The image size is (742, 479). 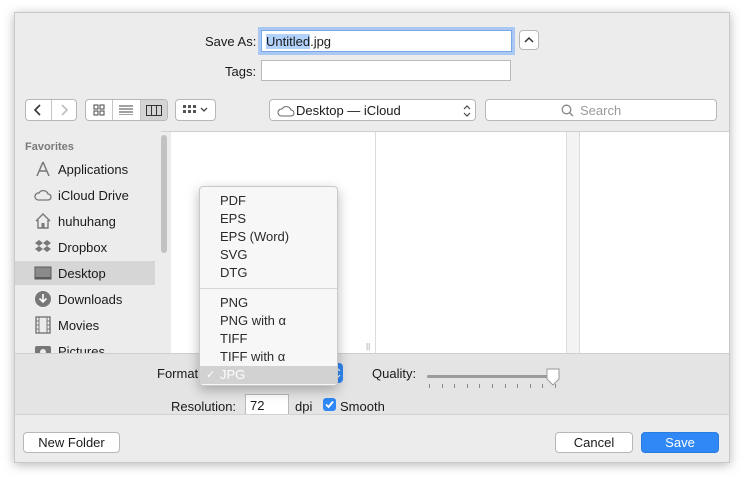 I want to click on desktop-icon, so click(x=43, y=273).